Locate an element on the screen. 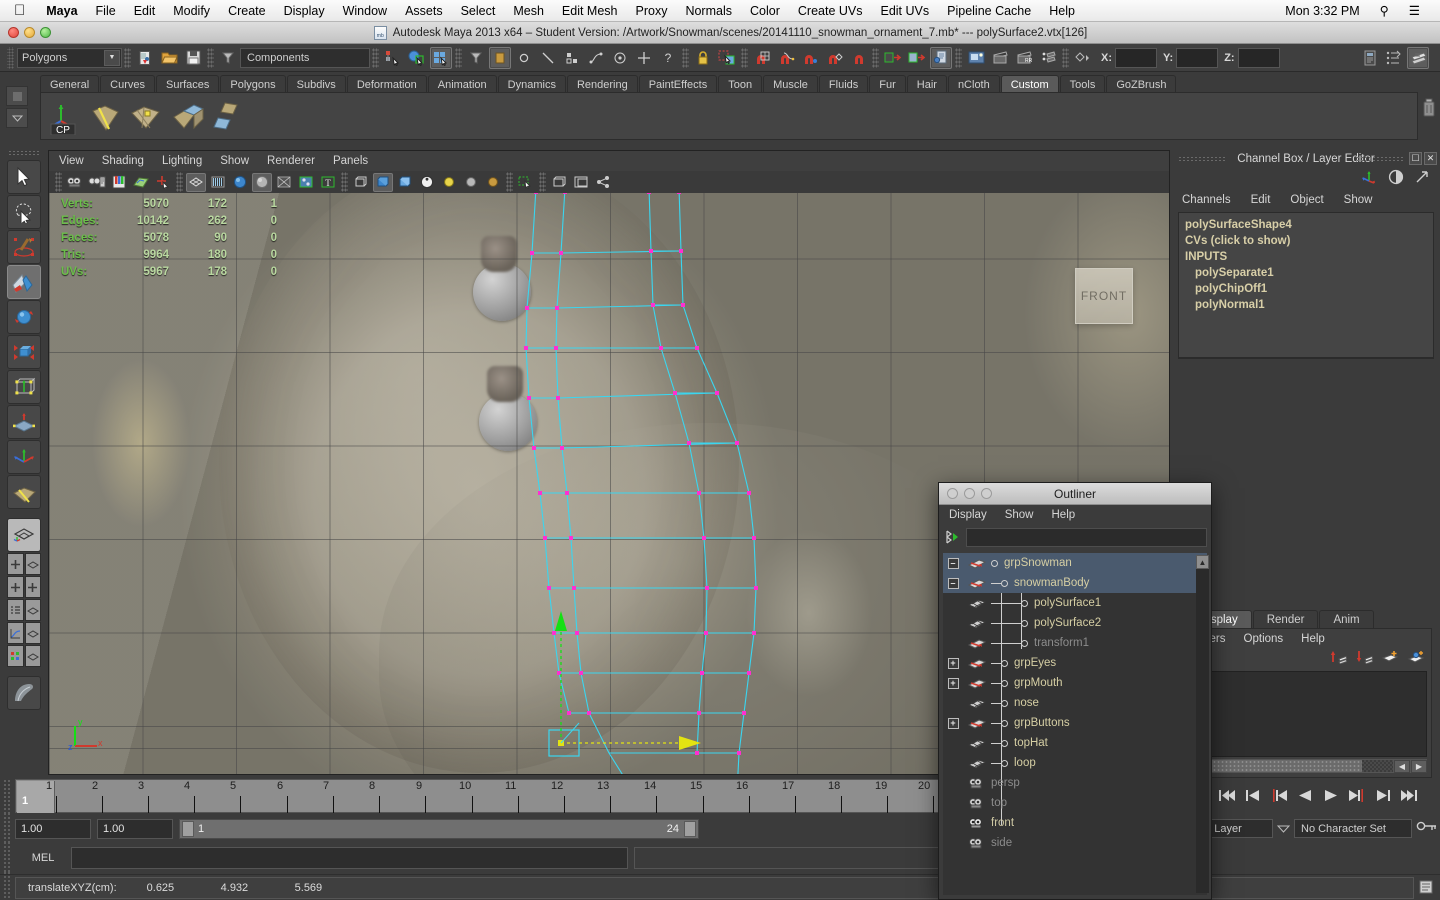  shelf-tab-menu-button is located at coordinates (17, 118).